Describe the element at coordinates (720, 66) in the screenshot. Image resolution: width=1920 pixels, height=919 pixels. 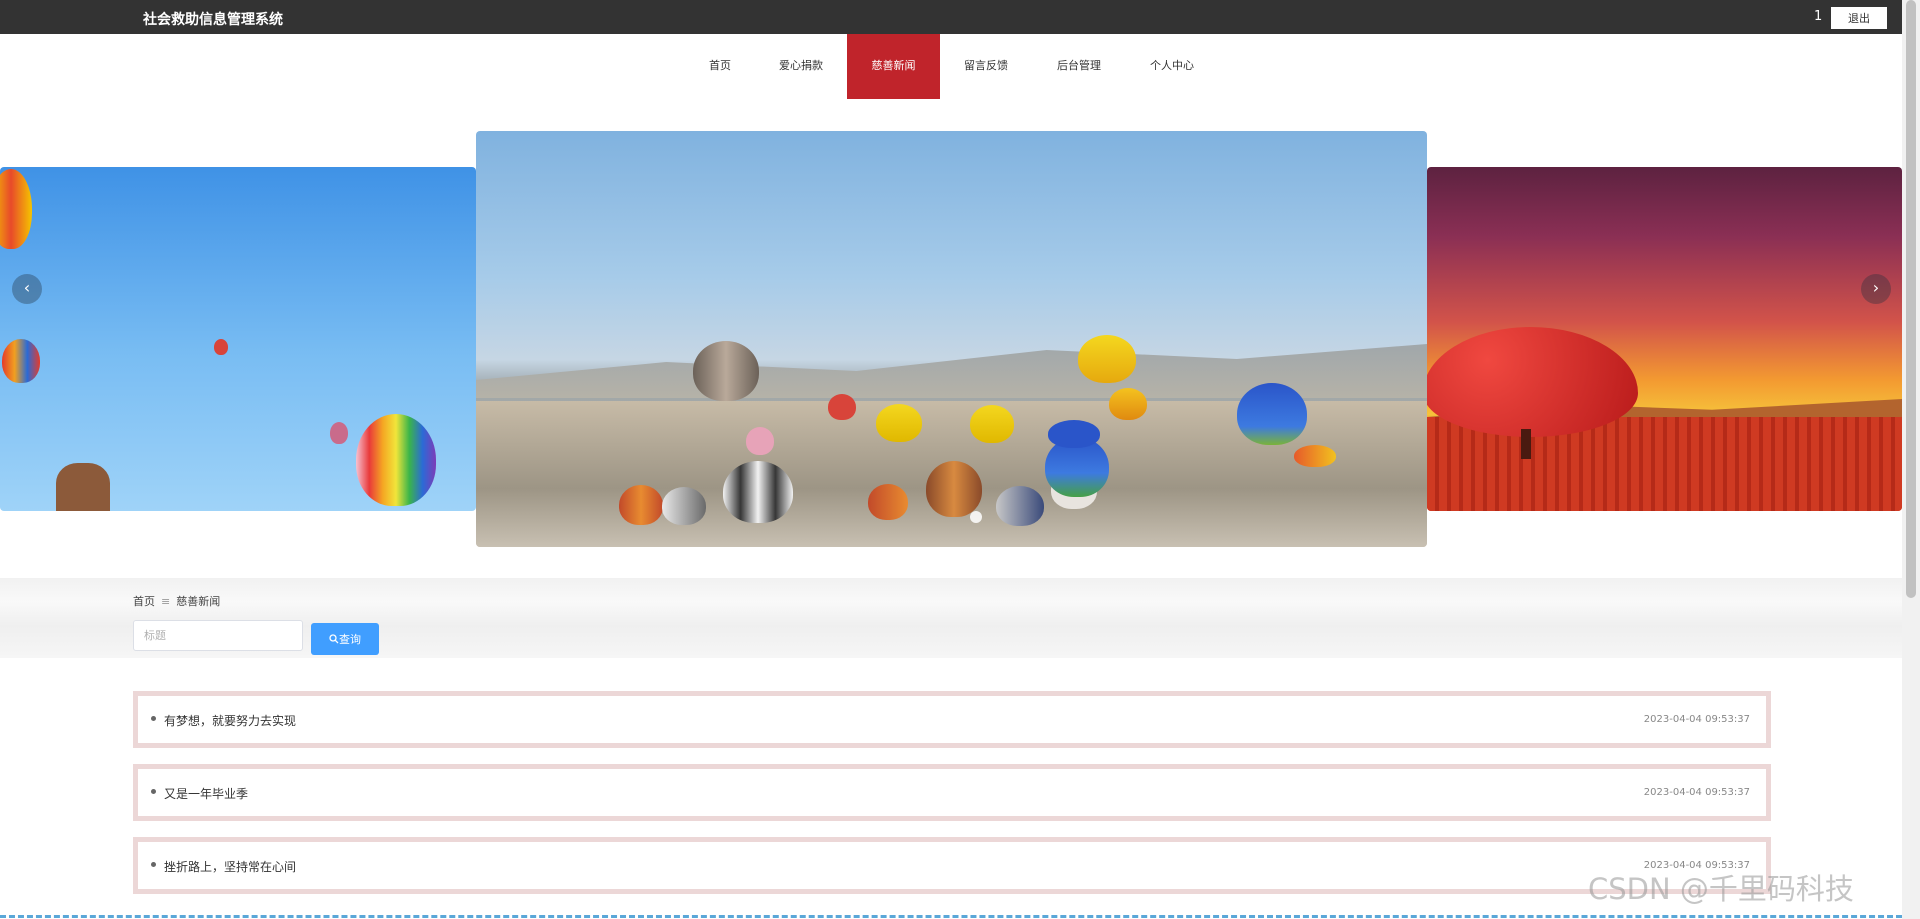
I see `nav-item-home: 首页` at that location.